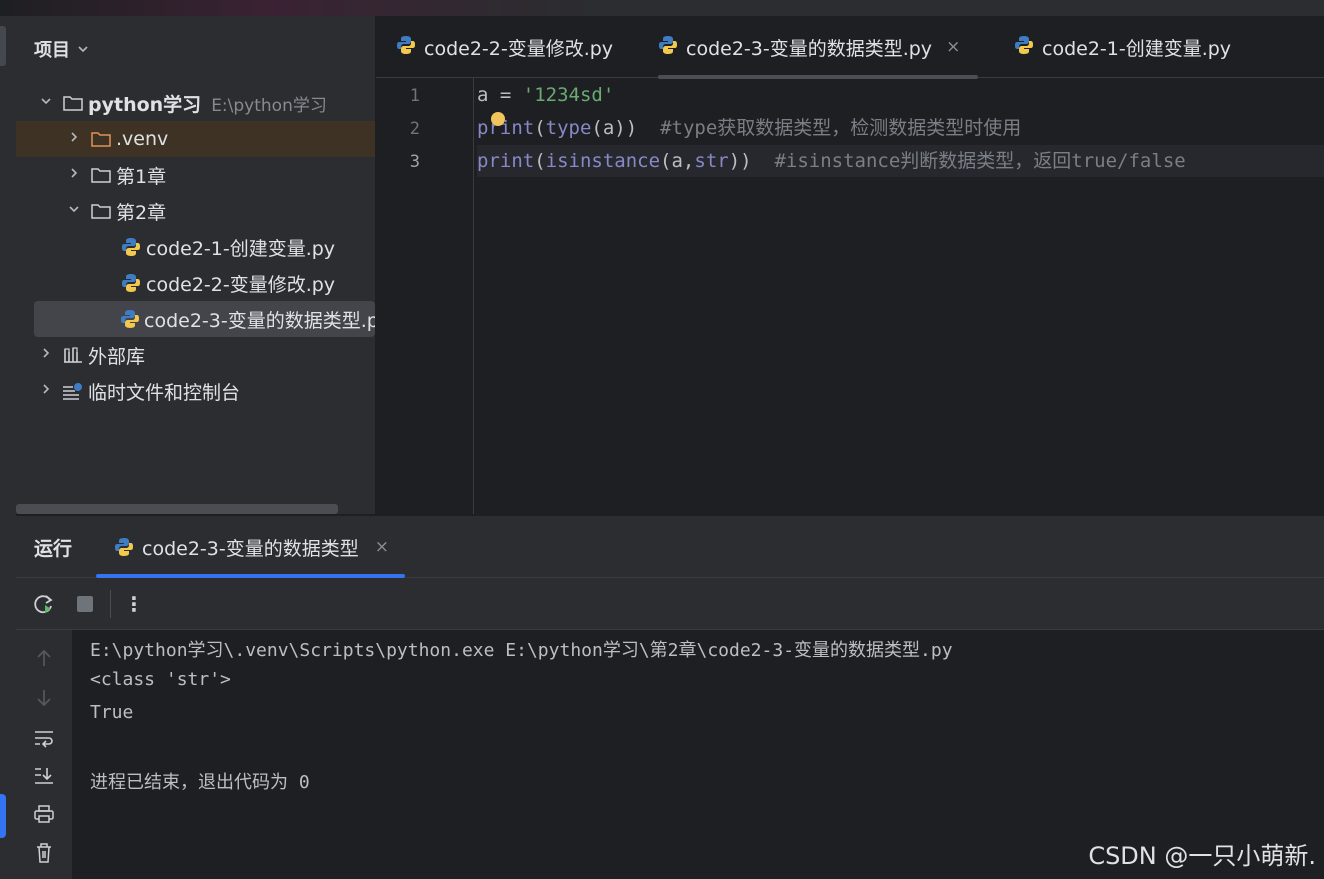  What do you see at coordinates (568, 95) in the screenshot?
I see `code-string: '1234sd'` at bounding box center [568, 95].